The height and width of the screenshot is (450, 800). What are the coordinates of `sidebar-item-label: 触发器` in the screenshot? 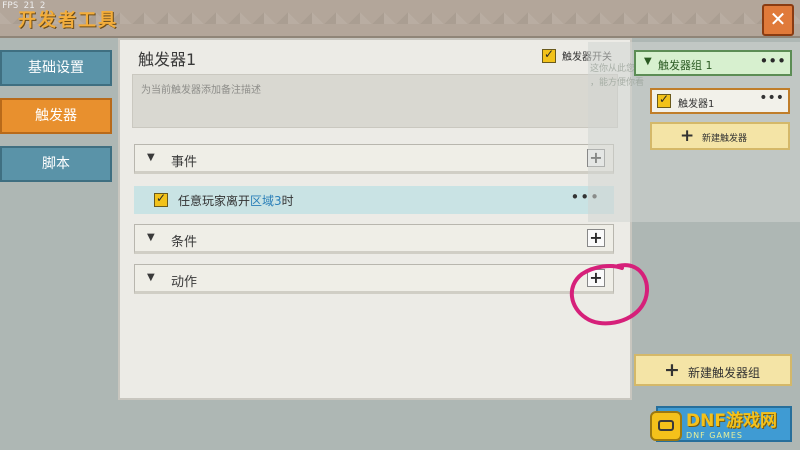 It's located at (56, 116).